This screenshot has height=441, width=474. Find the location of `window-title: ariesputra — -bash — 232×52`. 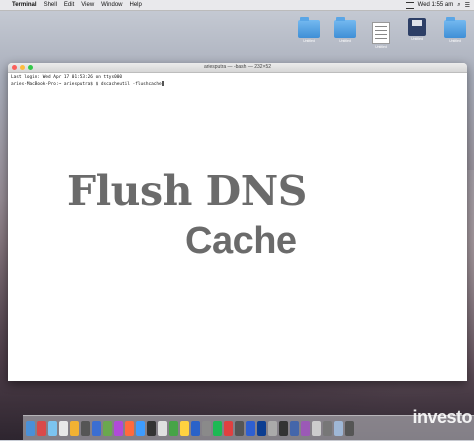

window-title: ariesputra — -bash — 232×52 is located at coordinates (237, 67).